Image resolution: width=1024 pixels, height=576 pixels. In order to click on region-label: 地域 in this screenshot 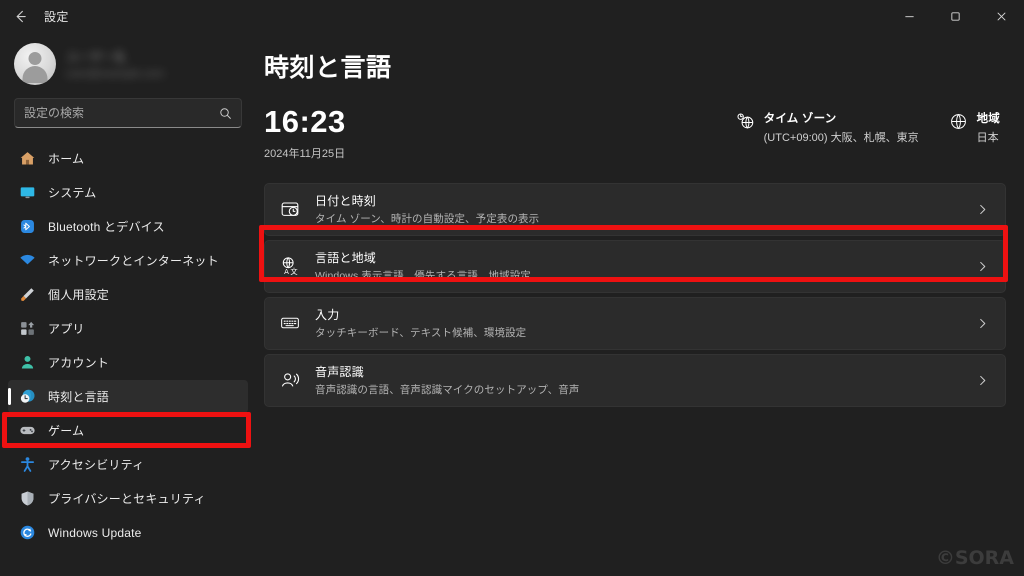, I will do `click(988, 119)`.